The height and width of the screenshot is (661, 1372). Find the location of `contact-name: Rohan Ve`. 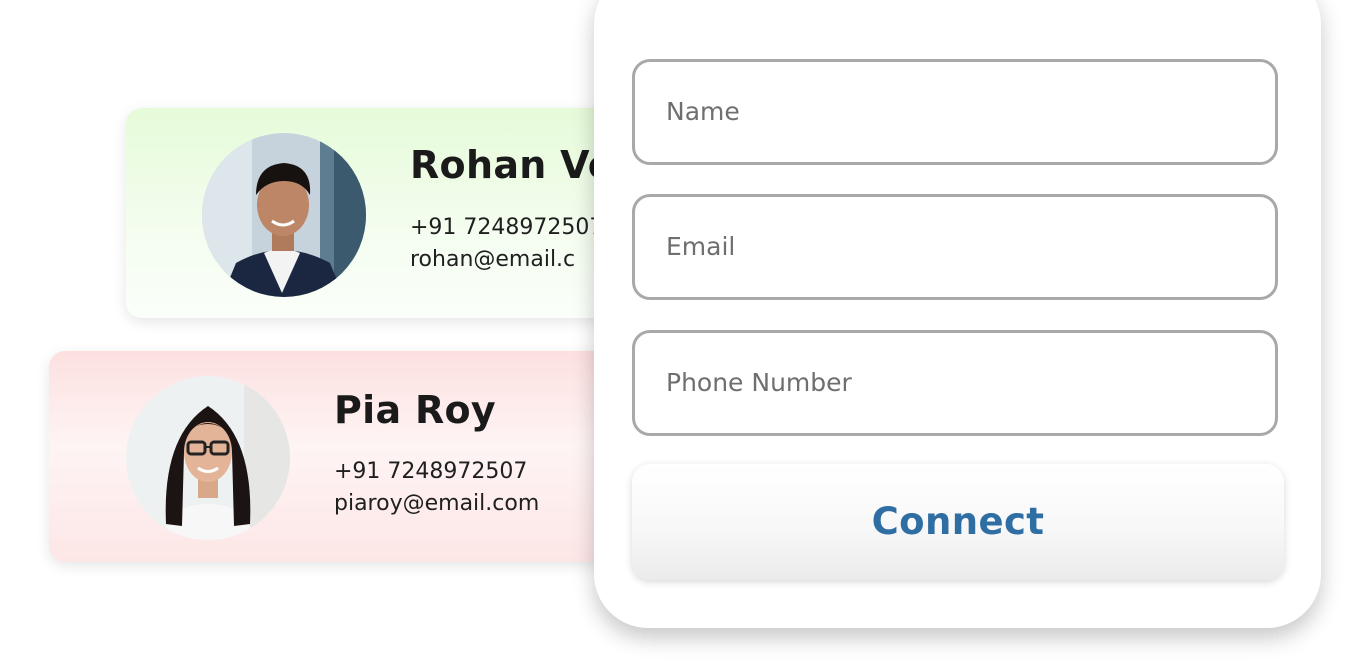

contact-name: Rohan Ve is located at coordinates (512, 165).